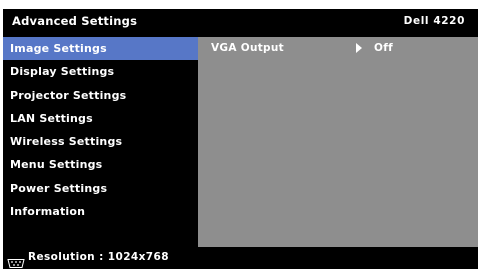 This screenshot has height=272, width=481. What do you see at coordinates (138, 257) in the screenshot?
I see `resolution-value: 1024x768` at bounding box center [138, 257].